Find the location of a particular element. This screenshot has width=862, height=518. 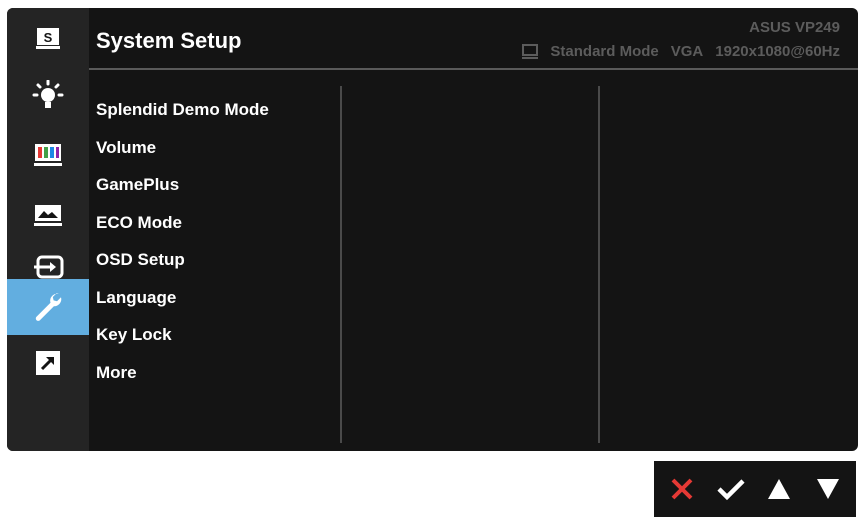

sidebar-item-image is located at coordinates (48, 215).